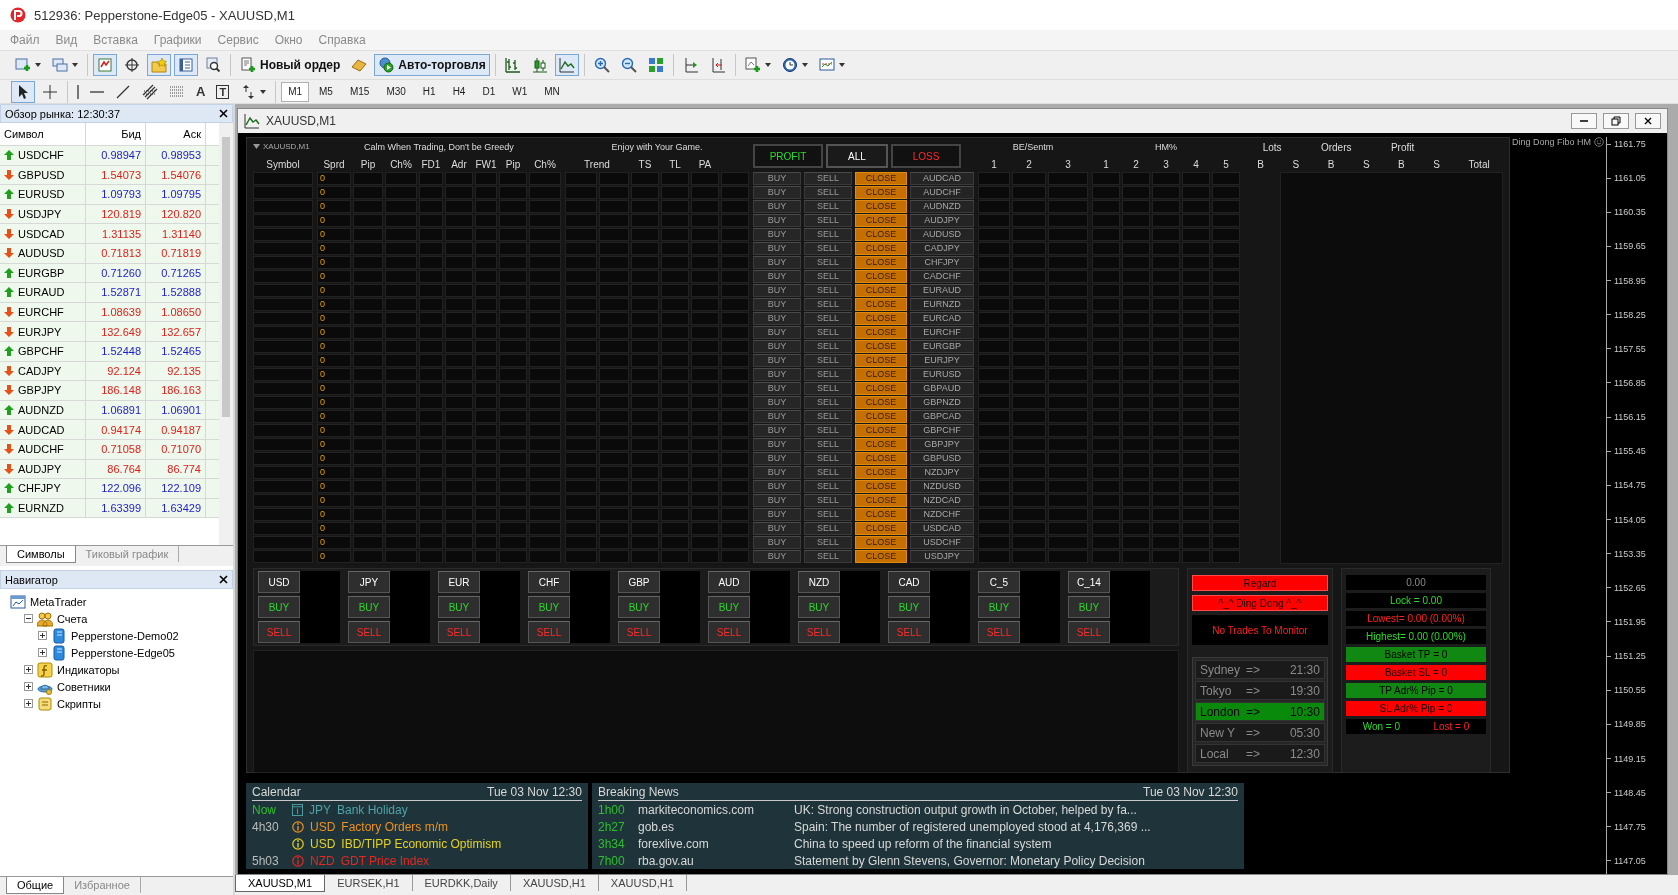 The width and height of the screenshot is (1678, 895). Describe the element at coordinates (908, 582) in the screenshot. I see `currency-button: CAD` at that location.